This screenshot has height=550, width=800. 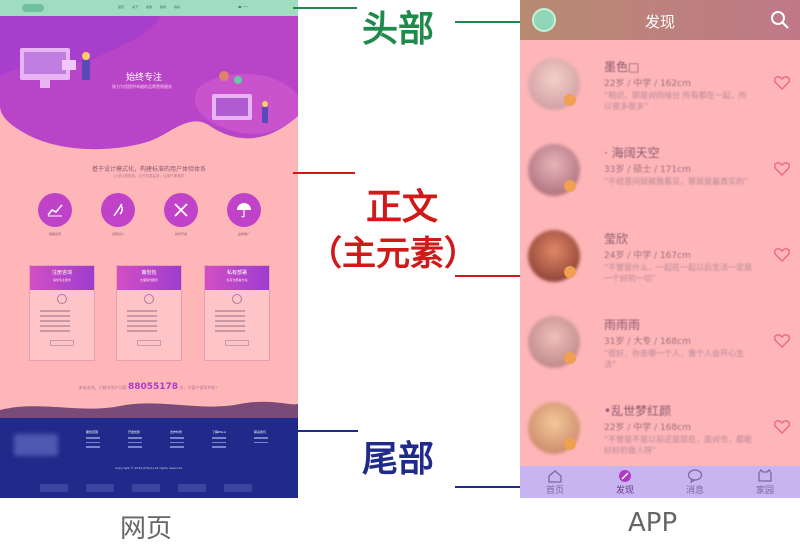 I want to click on user-info: 31岁 / 大专 / 168cm, so click(x=647, y=342).